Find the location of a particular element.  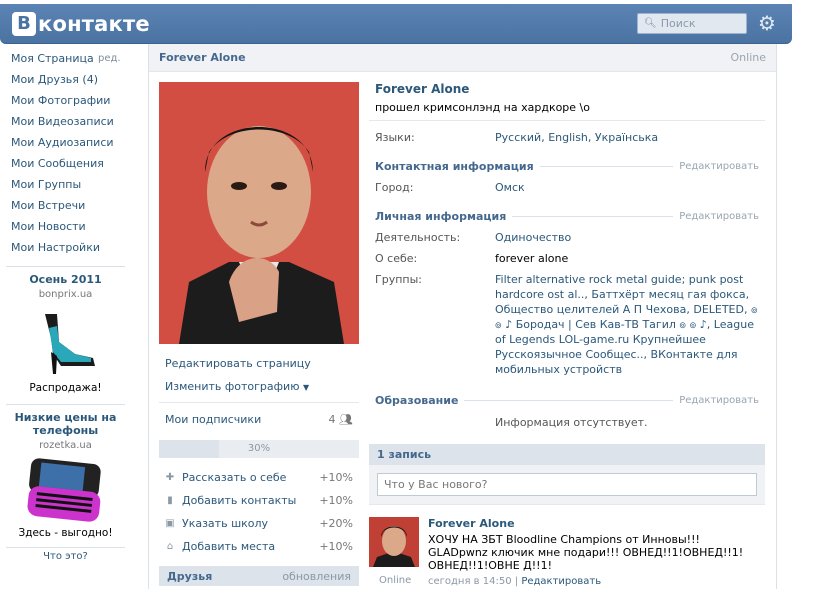

ads-what-is-this-link: Что это? is located at coordinates (65, 556).